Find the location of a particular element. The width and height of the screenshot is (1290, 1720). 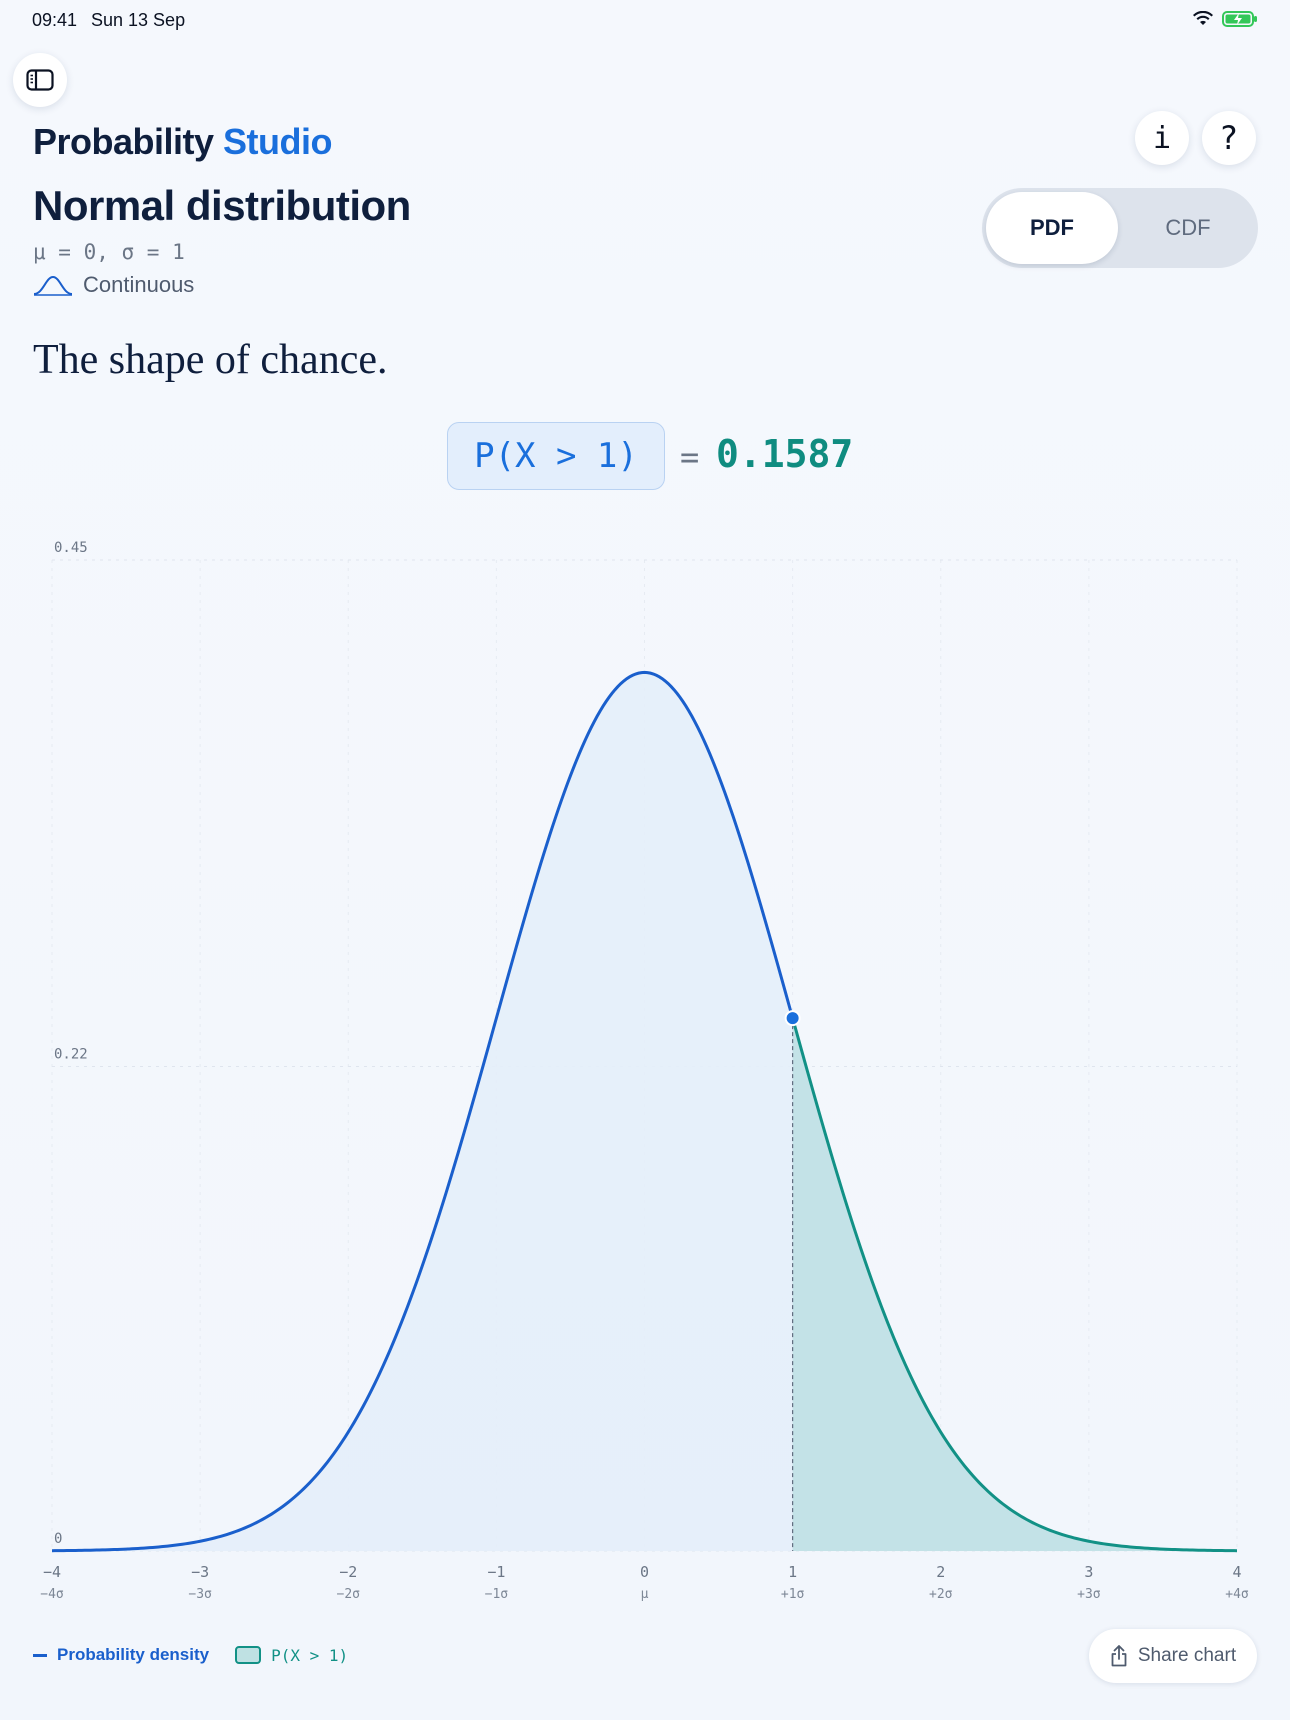

help-button: ? is located at coordinates (1229, 138).